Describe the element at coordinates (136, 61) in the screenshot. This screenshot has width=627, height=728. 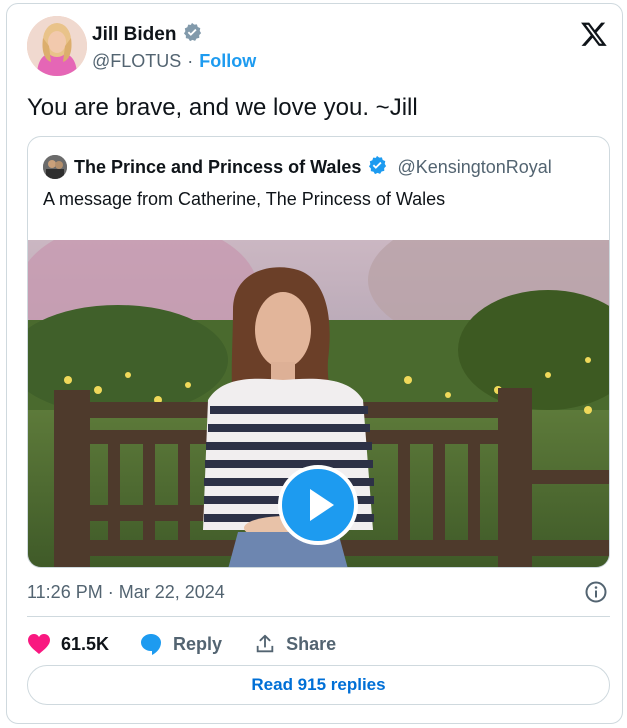
I see `author-handle: @FLOTUS` at that location.